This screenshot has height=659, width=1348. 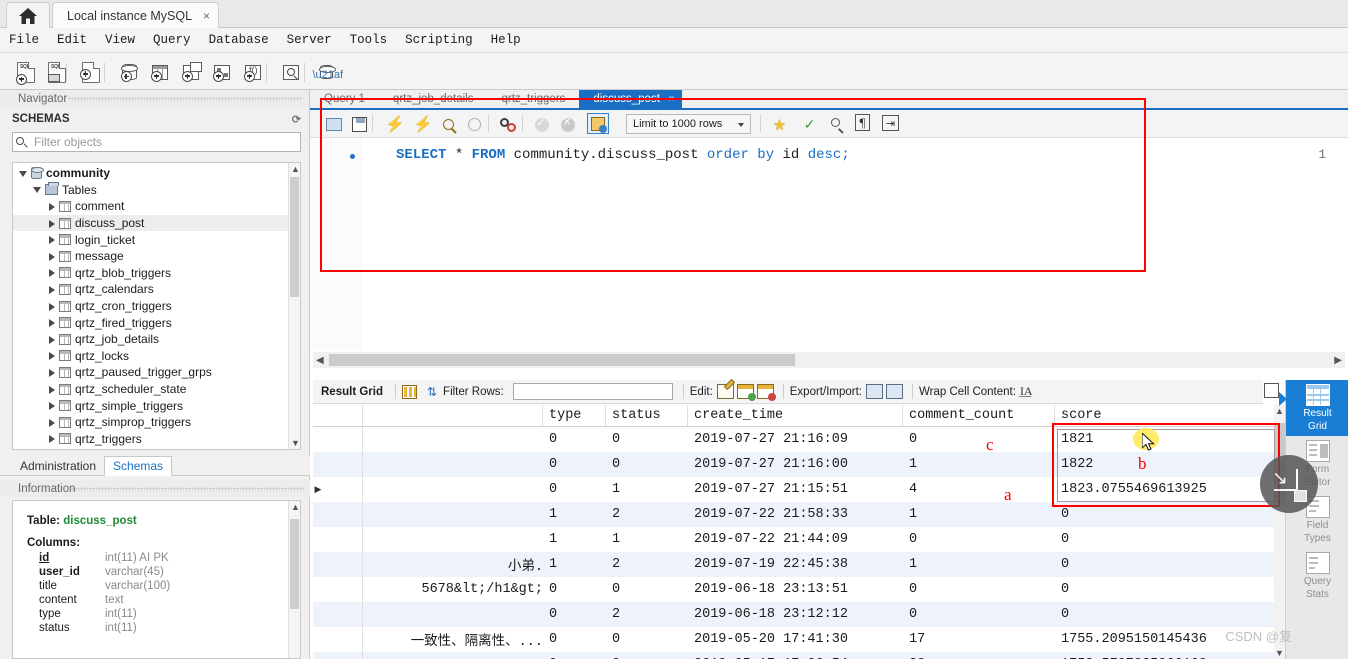 What do you see at coordinates (766, 392) in the screenshot?
I see `delete-row-icon` at bounding box center [766, 392].